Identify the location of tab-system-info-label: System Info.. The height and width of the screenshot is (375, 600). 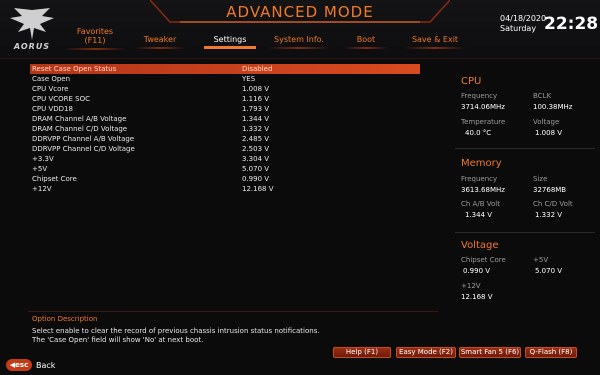
(299, 39).